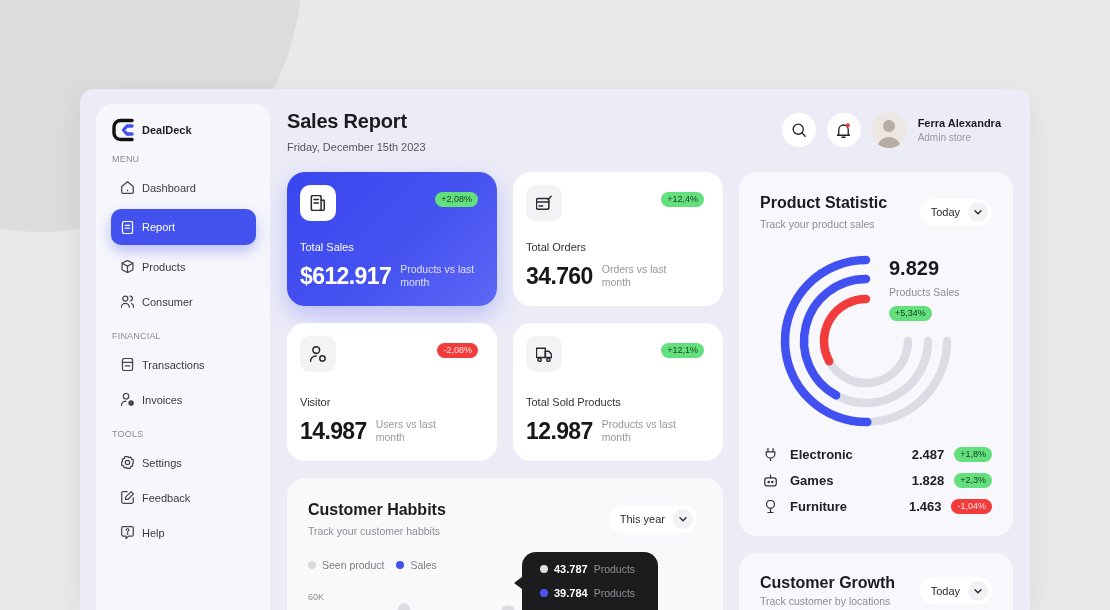 This screenshot has height=610, width=1110. I want to click on section-heading: FINANCIAL, so click(136, 335).